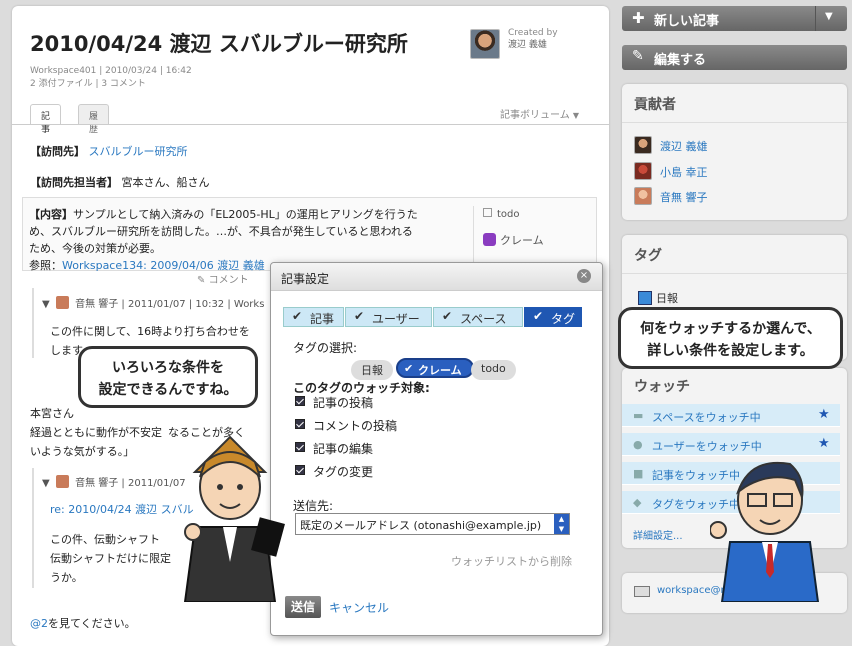 The image size is (852, 646). I want to click on tag-claim-label: クレーム, so click(522, 240).